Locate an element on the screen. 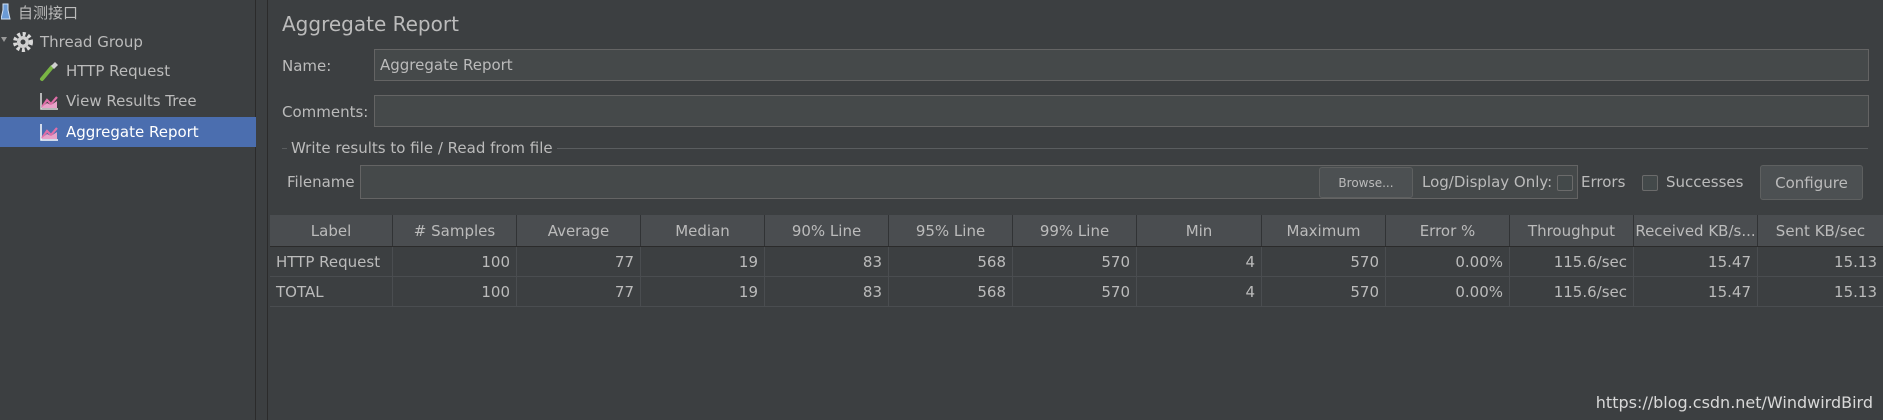 Image resolution: width=1883 pixels, height=420 pixels. tree-item-thread-group: Thread Group is located at coordinates (77, 42).